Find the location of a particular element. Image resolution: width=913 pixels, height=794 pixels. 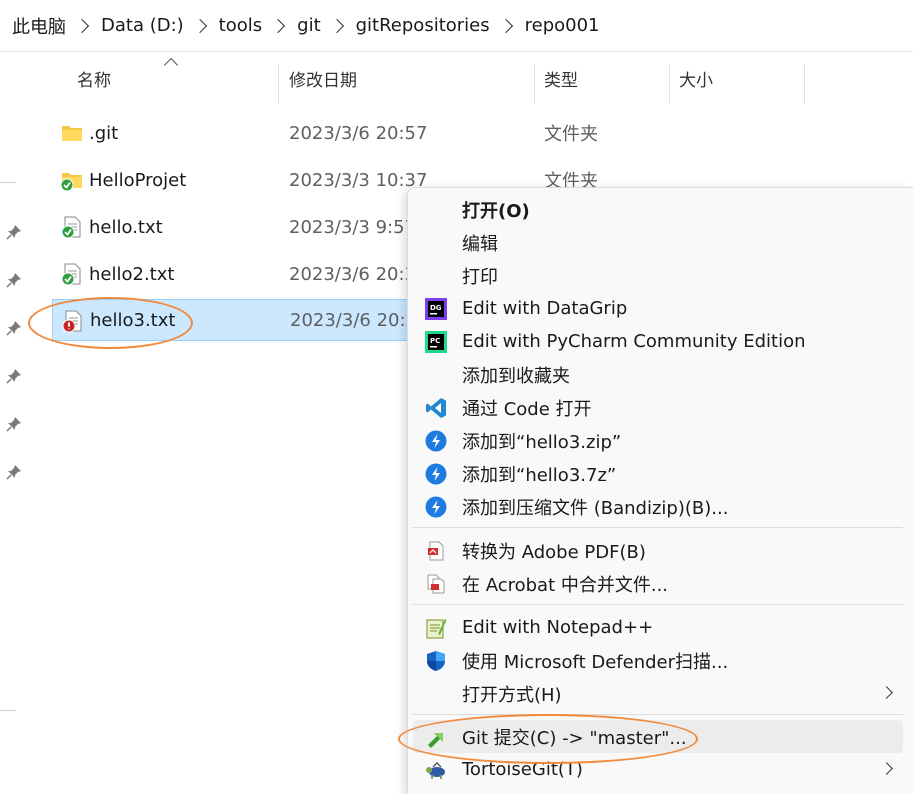

column-header: 名称 修改日期 类型 大小 is located at coordinates (470, 78).